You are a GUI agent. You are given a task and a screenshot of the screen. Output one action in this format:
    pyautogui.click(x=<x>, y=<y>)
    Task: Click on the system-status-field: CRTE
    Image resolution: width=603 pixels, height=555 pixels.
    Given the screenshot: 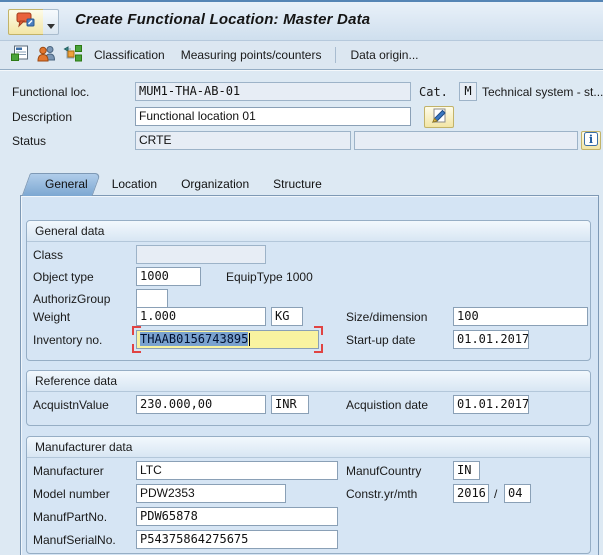 What is the action you would take?
    pyautogui.click(x=243, y=140)
    